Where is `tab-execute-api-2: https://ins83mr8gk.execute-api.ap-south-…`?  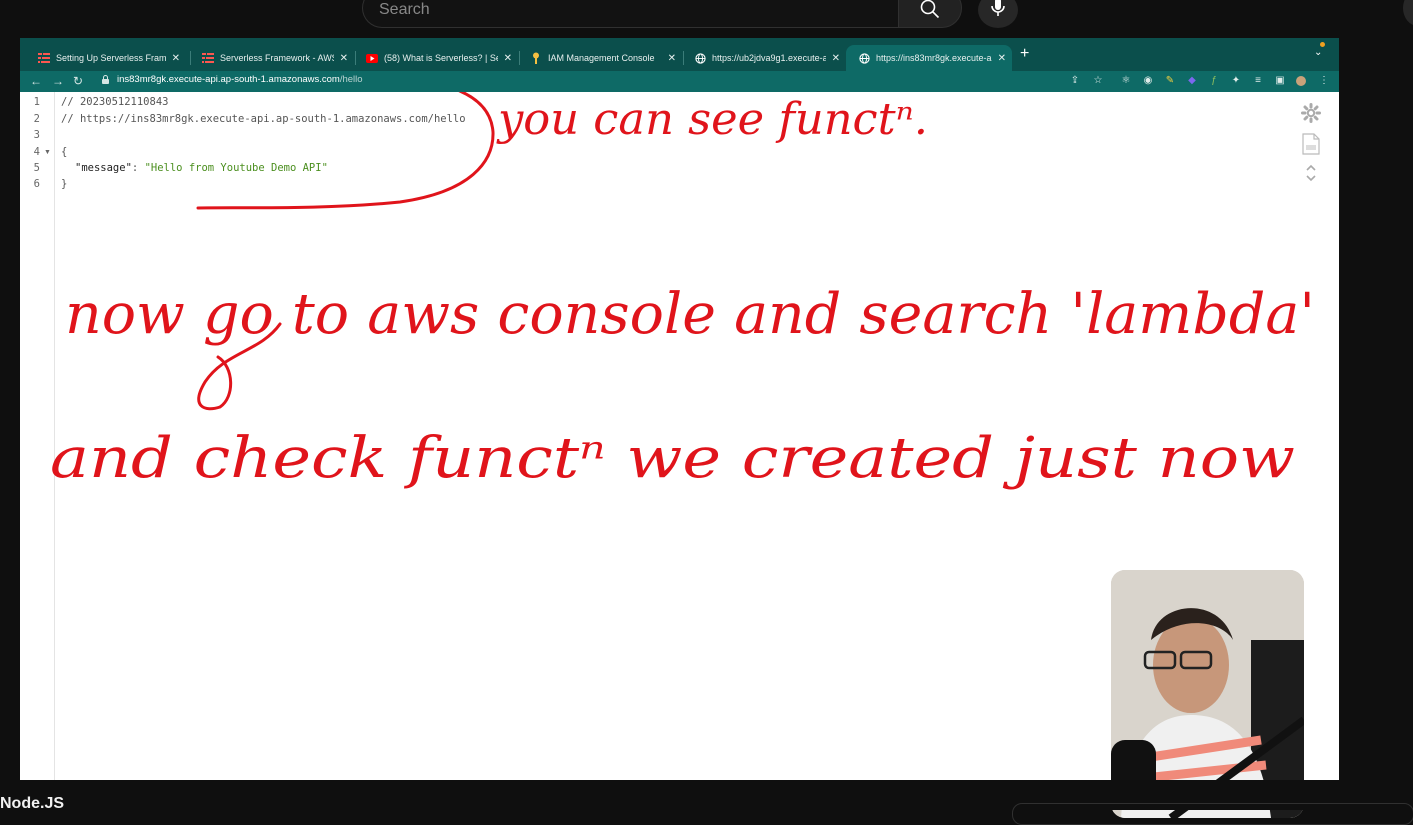 tab-execute-api-2: https://ins83mr8gk.execute-api.ap-south-… is located at coordinates (929, 58).